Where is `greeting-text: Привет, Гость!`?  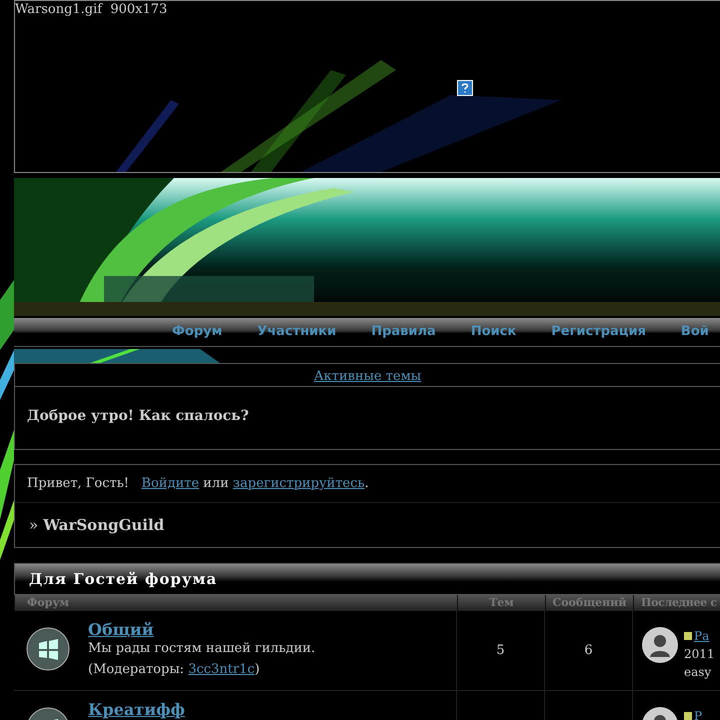 greeting-text: Привет, Гость! is located at coordinates (78, 483).